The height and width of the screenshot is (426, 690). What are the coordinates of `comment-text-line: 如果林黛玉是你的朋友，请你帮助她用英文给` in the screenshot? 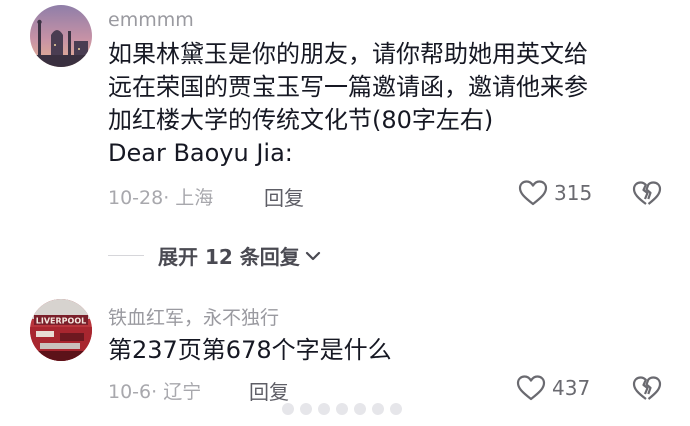 It's located at (348, 54).